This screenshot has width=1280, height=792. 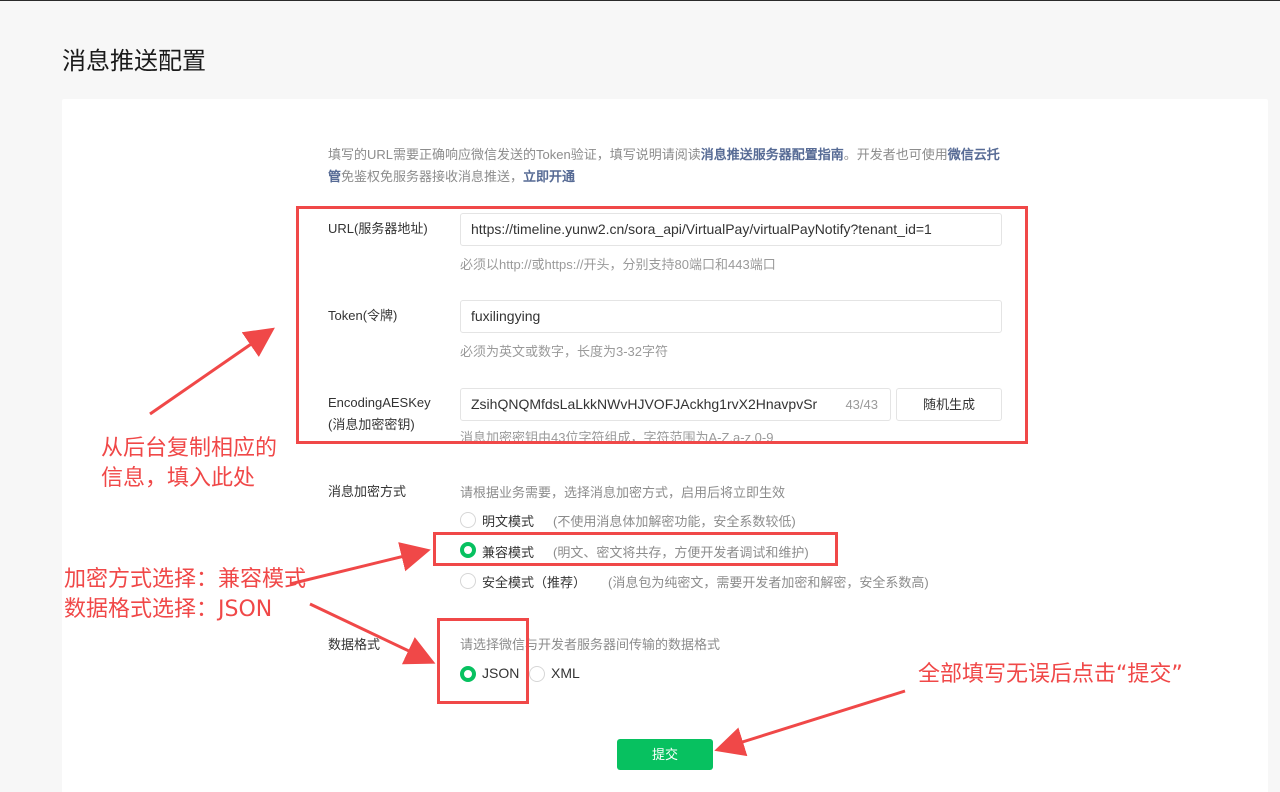 What do you see at coordinates (134, 61) in the screenshot?
I see `page-title: 消息推送配置` at bounding box center [134, 61].